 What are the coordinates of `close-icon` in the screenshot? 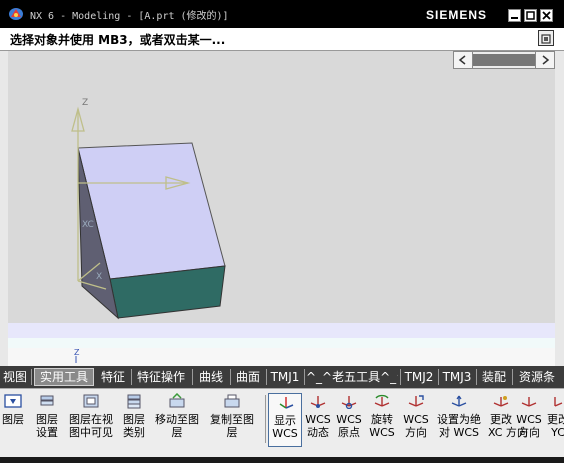 It's located at (546, 15).